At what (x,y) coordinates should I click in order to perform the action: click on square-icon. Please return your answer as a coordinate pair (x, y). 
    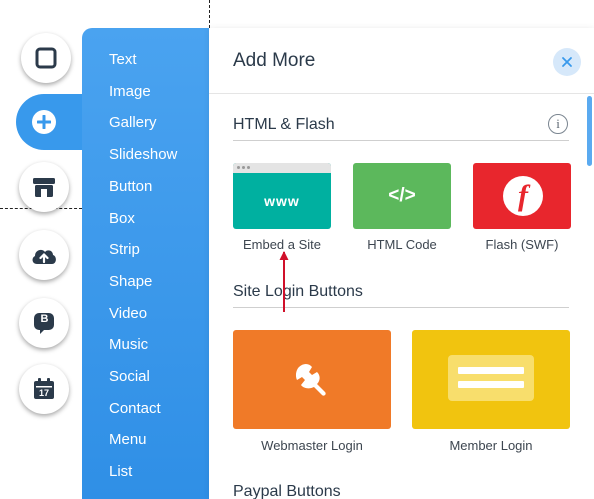
    Looking at the image, I should click on (46, 58).